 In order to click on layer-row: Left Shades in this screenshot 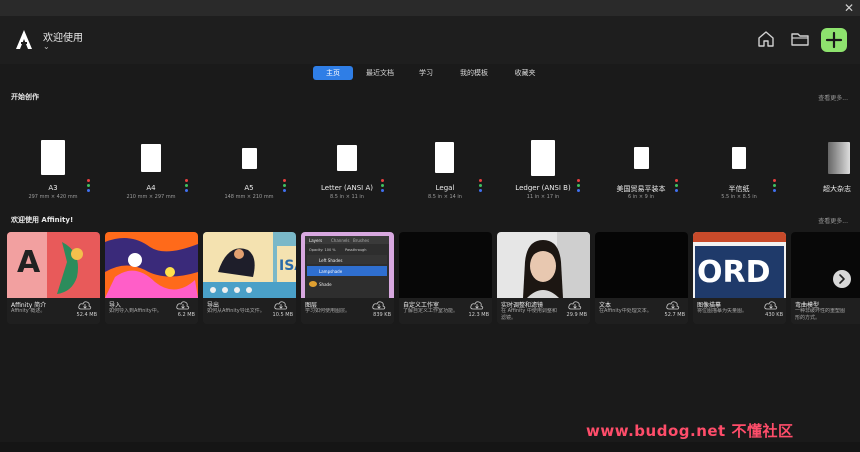, I will do `click(330, 260)`.